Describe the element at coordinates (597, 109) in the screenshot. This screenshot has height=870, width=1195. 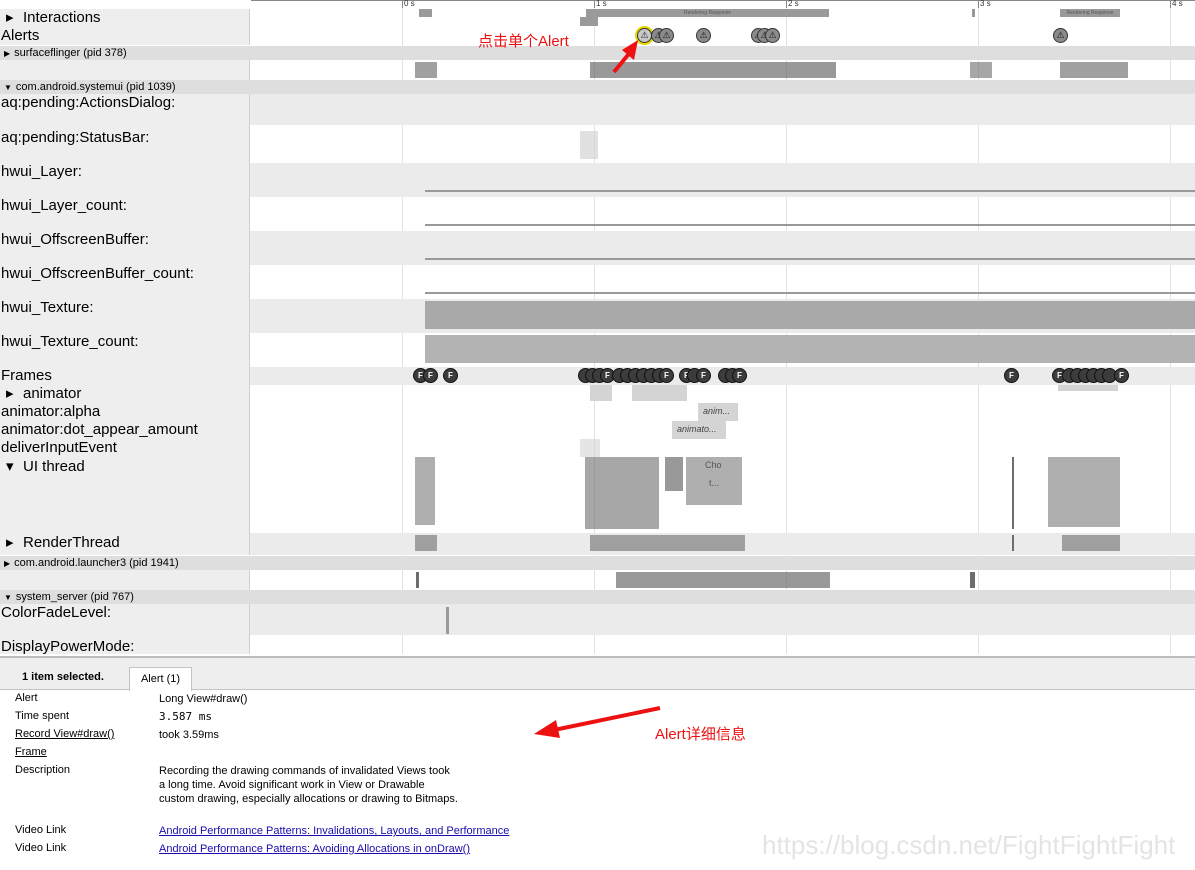
I see `actions-dialog-track: aq:pending:ActionsDialog:` at that location.